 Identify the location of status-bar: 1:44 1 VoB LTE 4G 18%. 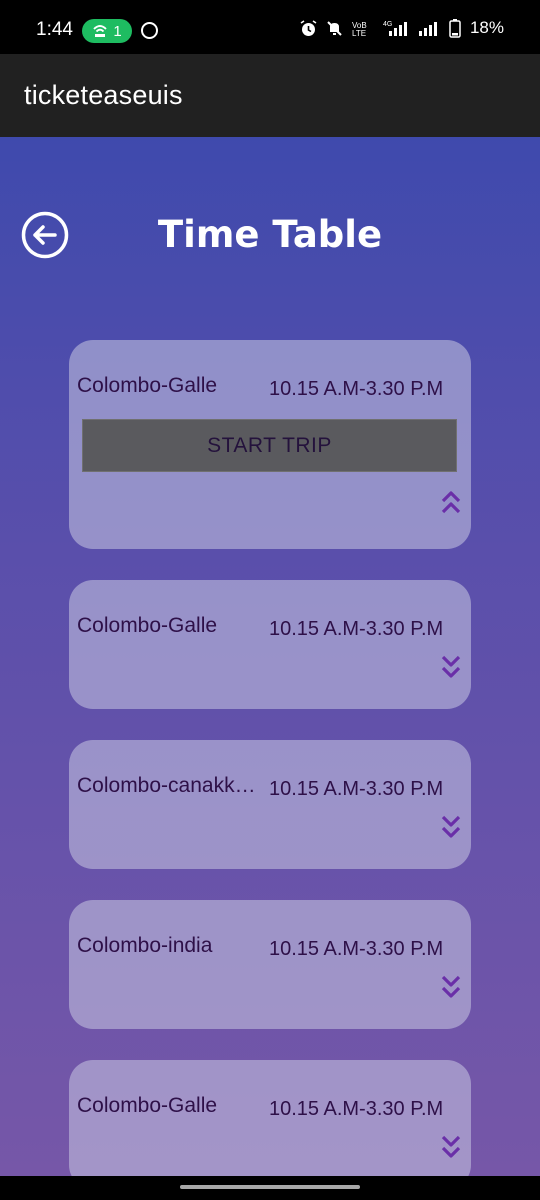
(270, 27).